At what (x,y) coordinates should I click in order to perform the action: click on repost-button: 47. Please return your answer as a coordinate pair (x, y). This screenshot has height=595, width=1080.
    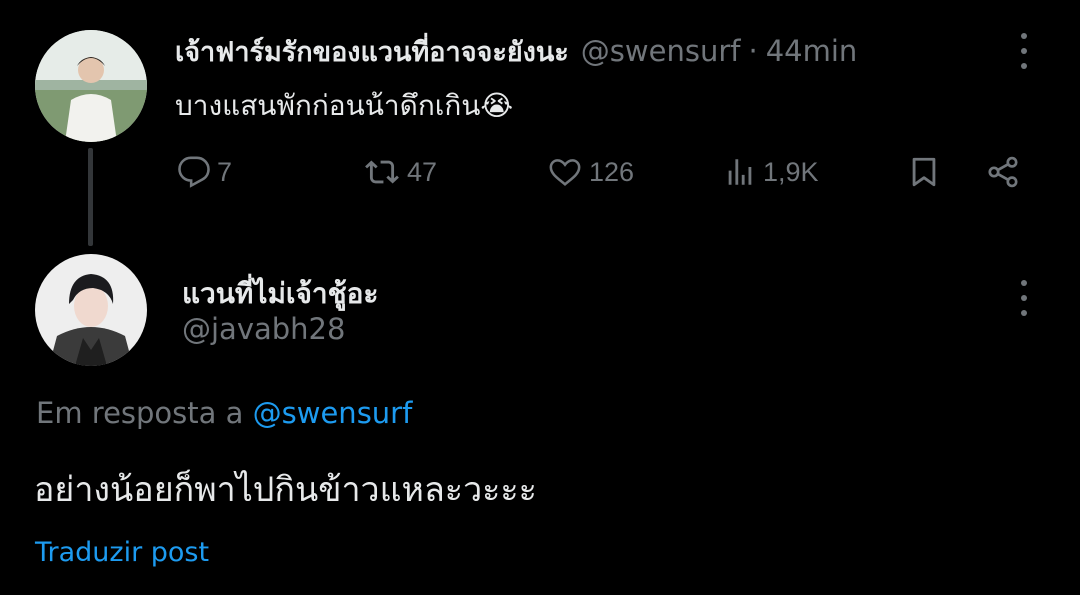
    Looking at the image, I should click on (400, 172).